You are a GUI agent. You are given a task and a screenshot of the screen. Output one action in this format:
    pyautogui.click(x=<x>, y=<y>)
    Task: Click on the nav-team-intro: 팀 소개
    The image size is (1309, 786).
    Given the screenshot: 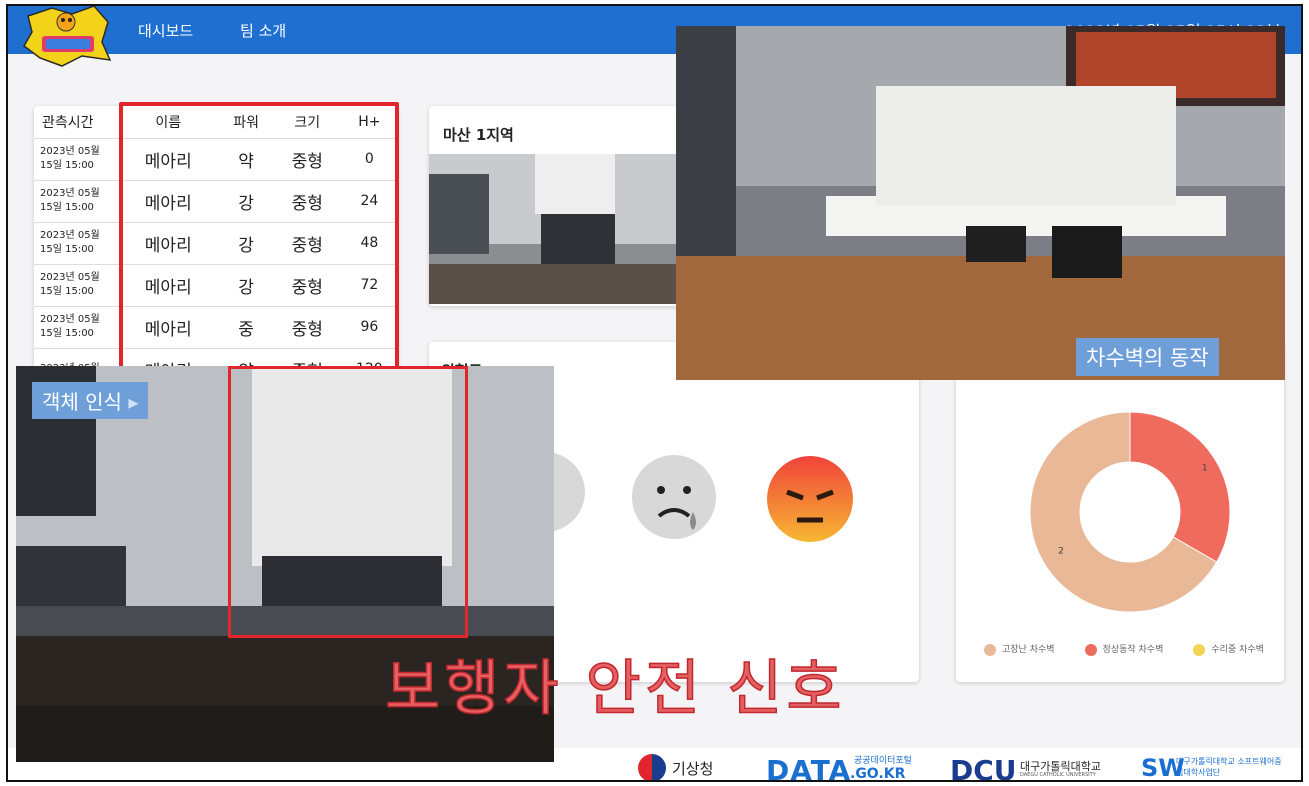 What is the action you would take?
    pyautogui.click(x=263, y=30)
    